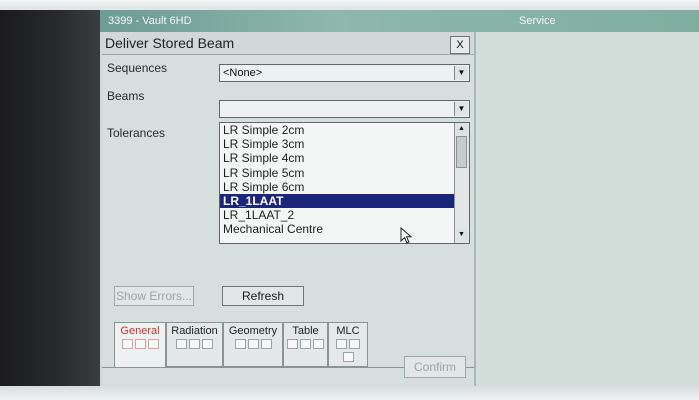 This screenshot has width=699, height=400. What do you see at coordinates (435, 367) in the screenshot?
I see `confirm-button: Confirm` at bounding box center [435, 367].